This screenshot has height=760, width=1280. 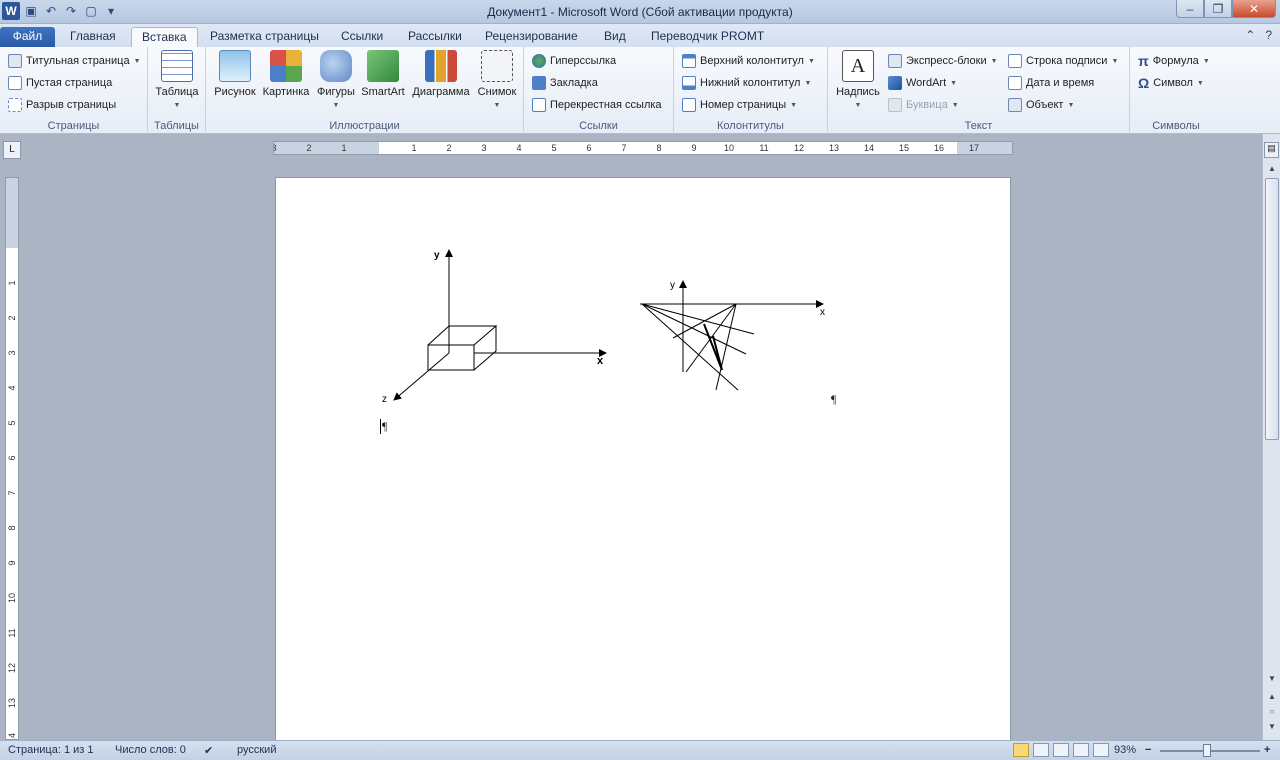 I want to click on tab-references: Ссылки, so click(x=362, y=37).